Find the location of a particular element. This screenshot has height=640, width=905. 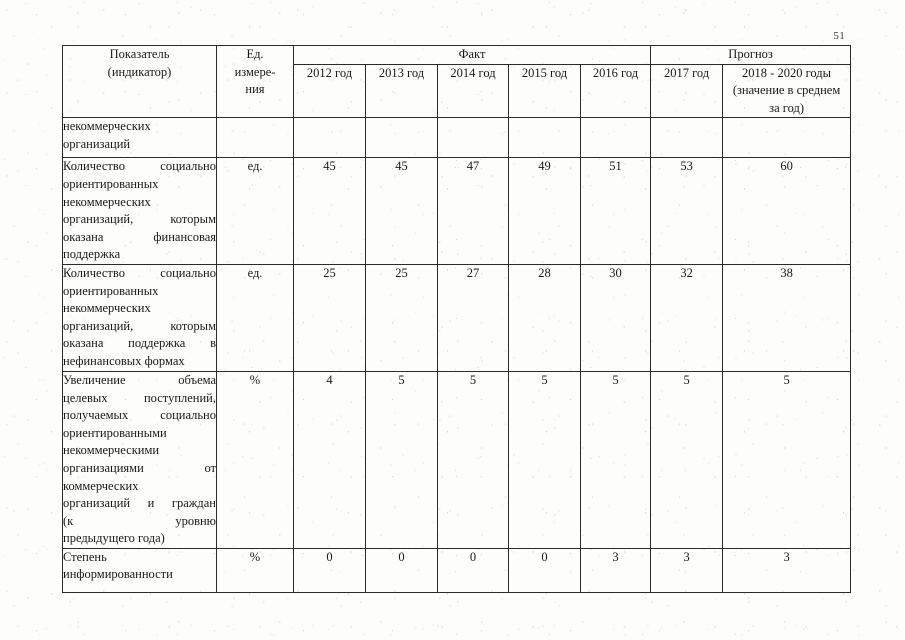

cell-value: 32 is located at coordinates (687, 317).